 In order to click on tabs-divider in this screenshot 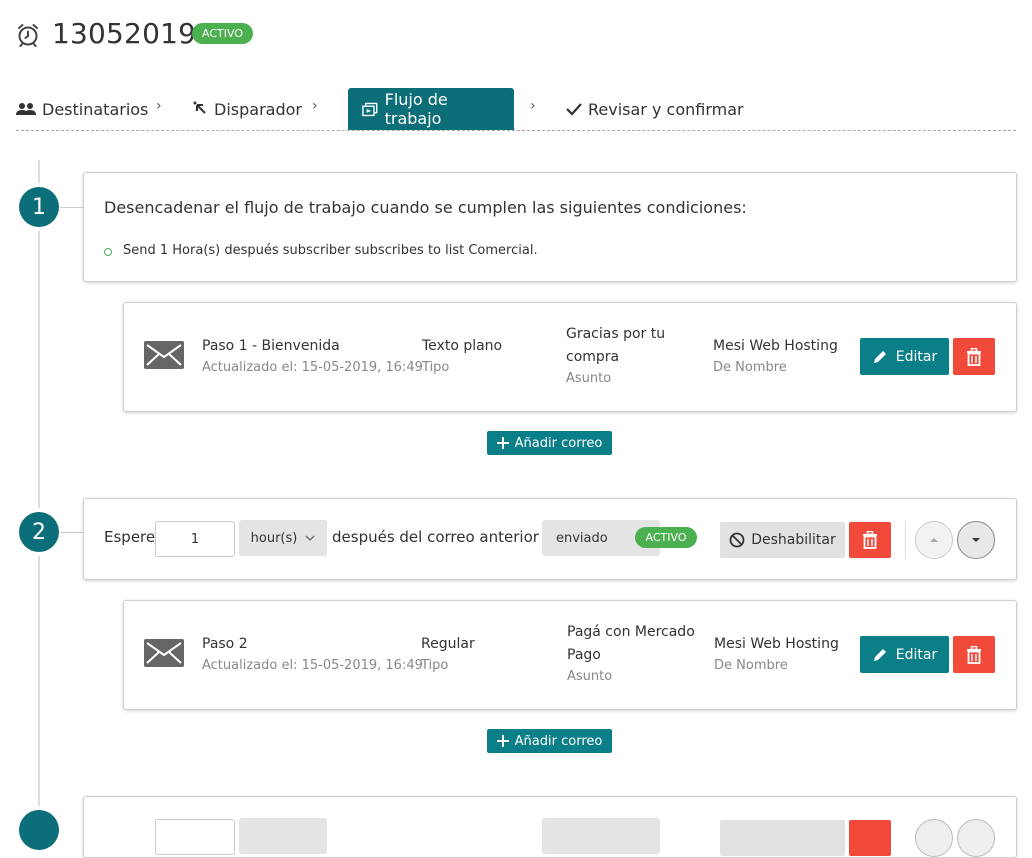, I will do `click(516, 130)`.